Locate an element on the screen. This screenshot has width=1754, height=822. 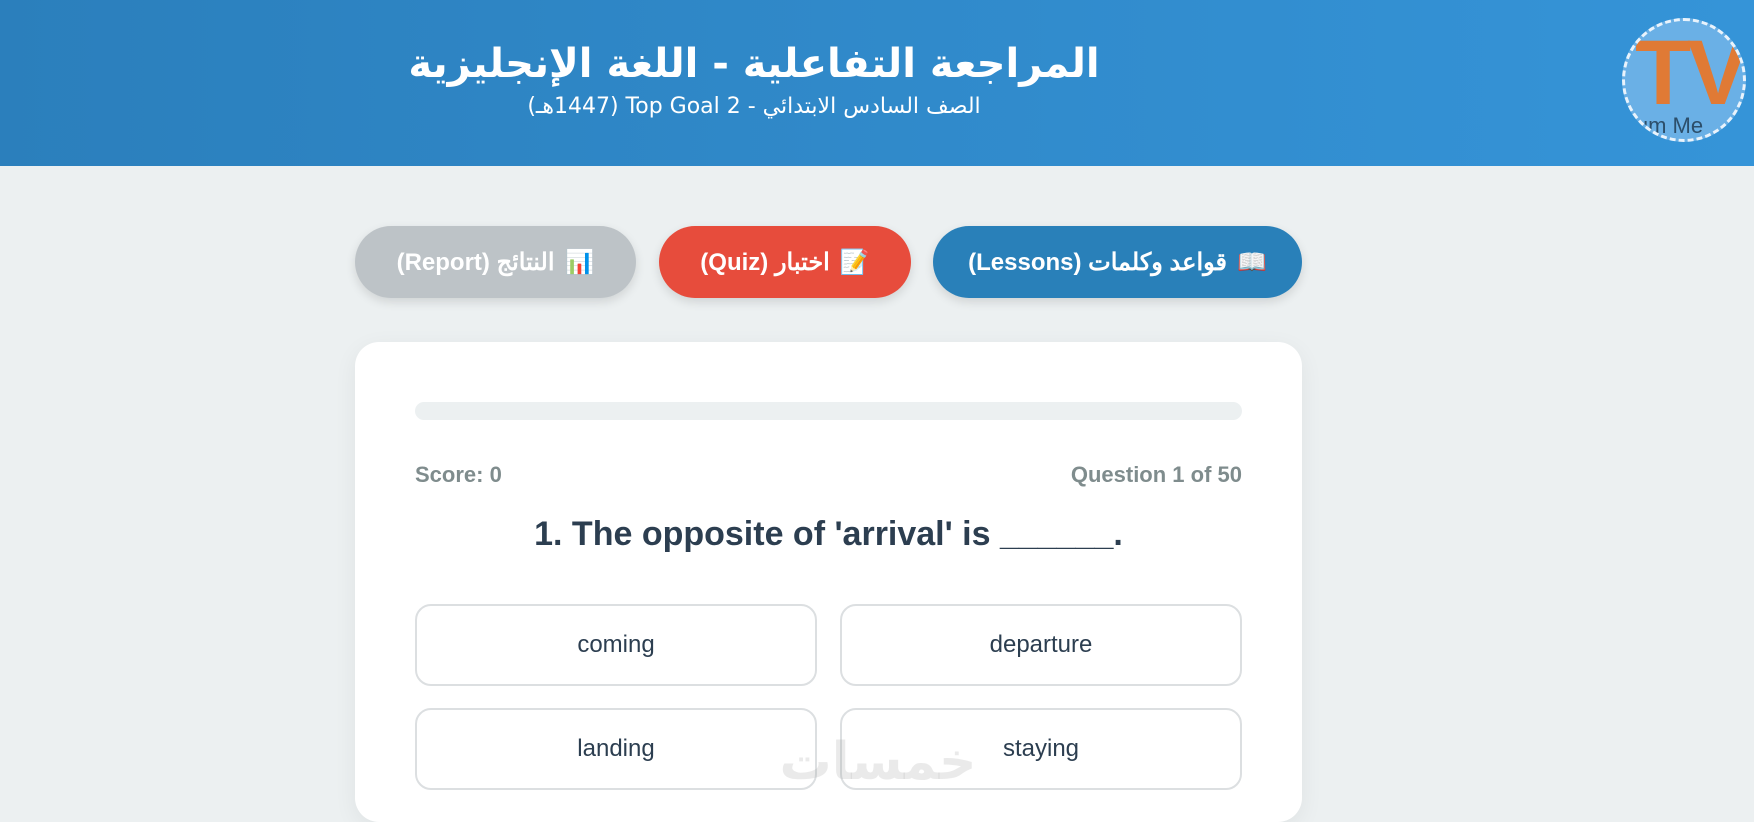
report-button-label: النتائج (Report) is located at coordinates (475, 262).